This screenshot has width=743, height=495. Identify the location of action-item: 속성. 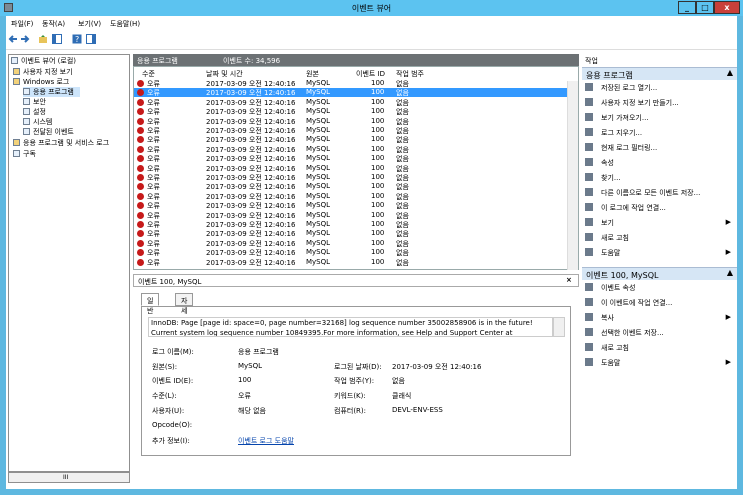
(660, 164).